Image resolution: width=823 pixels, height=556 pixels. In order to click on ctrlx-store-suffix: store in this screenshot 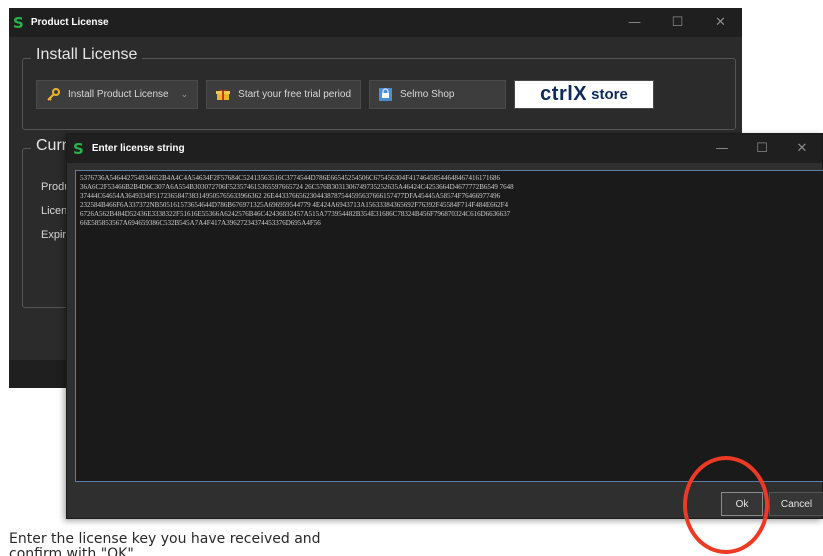, I will do `click(609, 94)`.